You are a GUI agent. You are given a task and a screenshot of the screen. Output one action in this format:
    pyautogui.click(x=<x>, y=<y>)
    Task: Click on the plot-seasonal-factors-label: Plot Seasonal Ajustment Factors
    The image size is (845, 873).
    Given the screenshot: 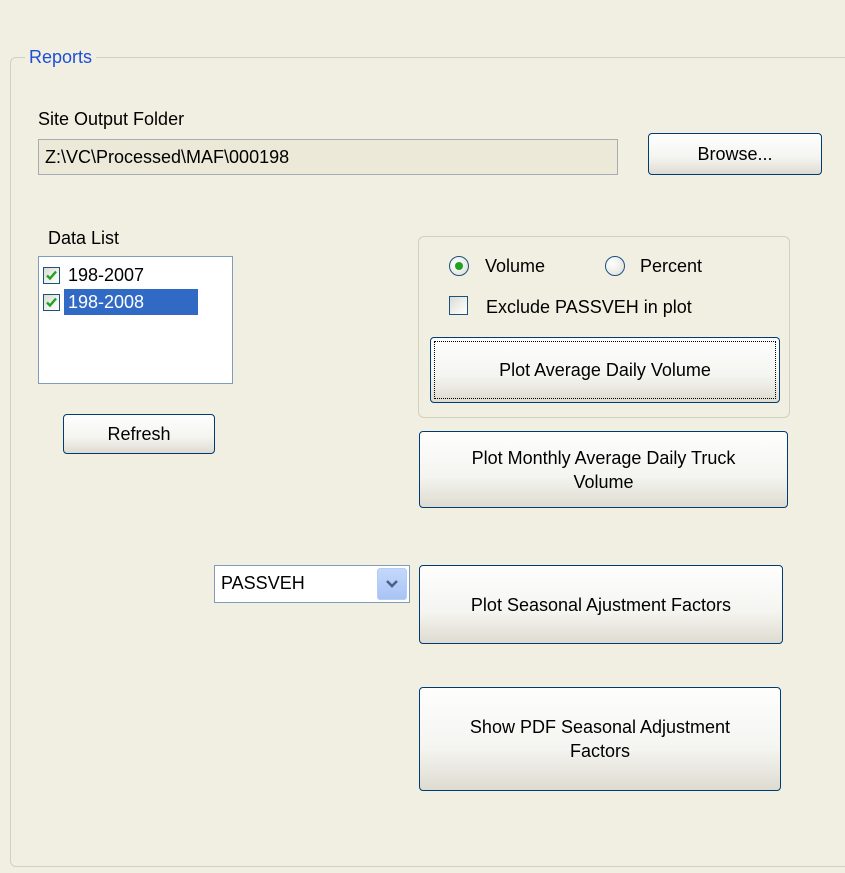 What is the action you would take?
    pyautogui.click(x=601, y=604)
    